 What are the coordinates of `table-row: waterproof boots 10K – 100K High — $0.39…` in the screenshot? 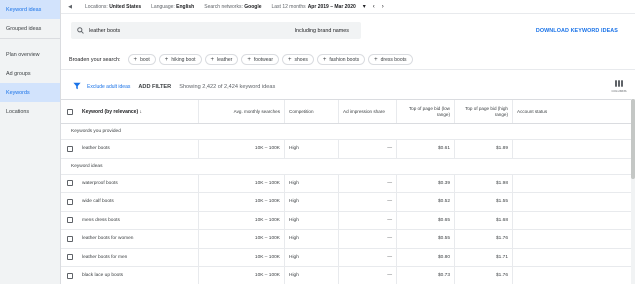 It's located at (348, 183).